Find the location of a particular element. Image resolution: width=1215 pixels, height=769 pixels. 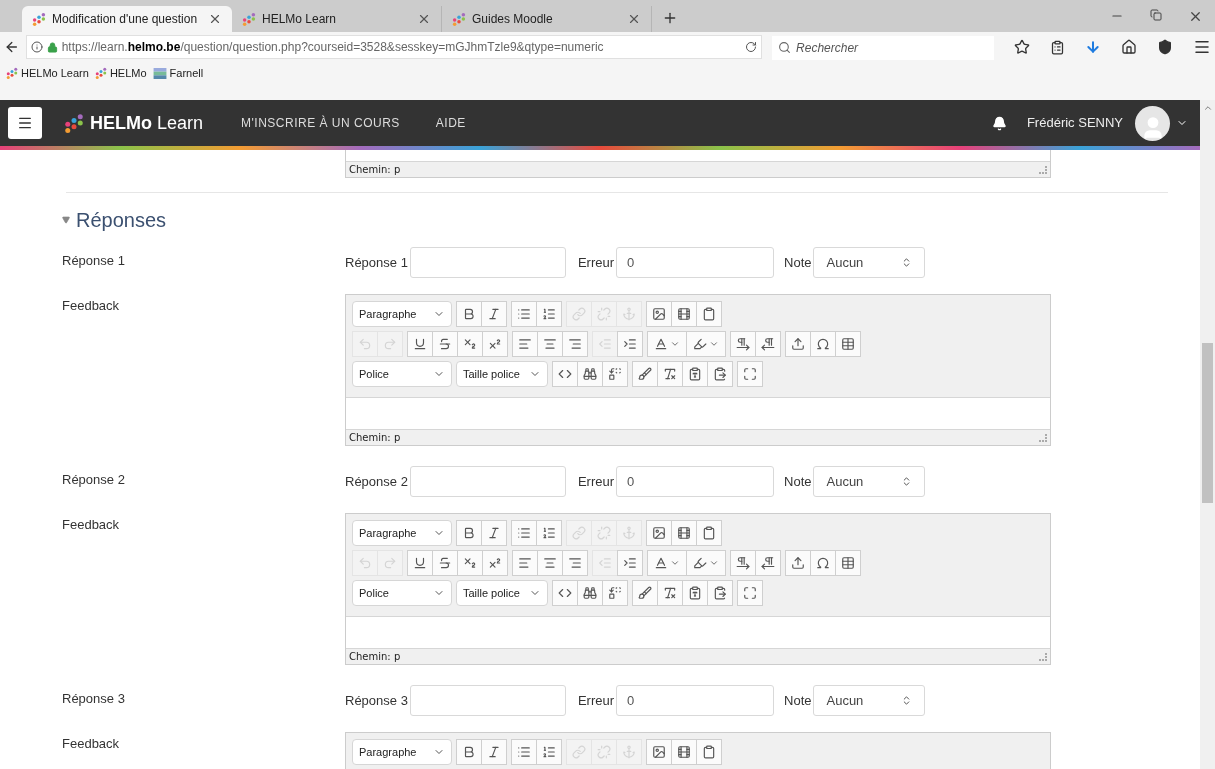

align-center-button is located at coordinates (550, 563).